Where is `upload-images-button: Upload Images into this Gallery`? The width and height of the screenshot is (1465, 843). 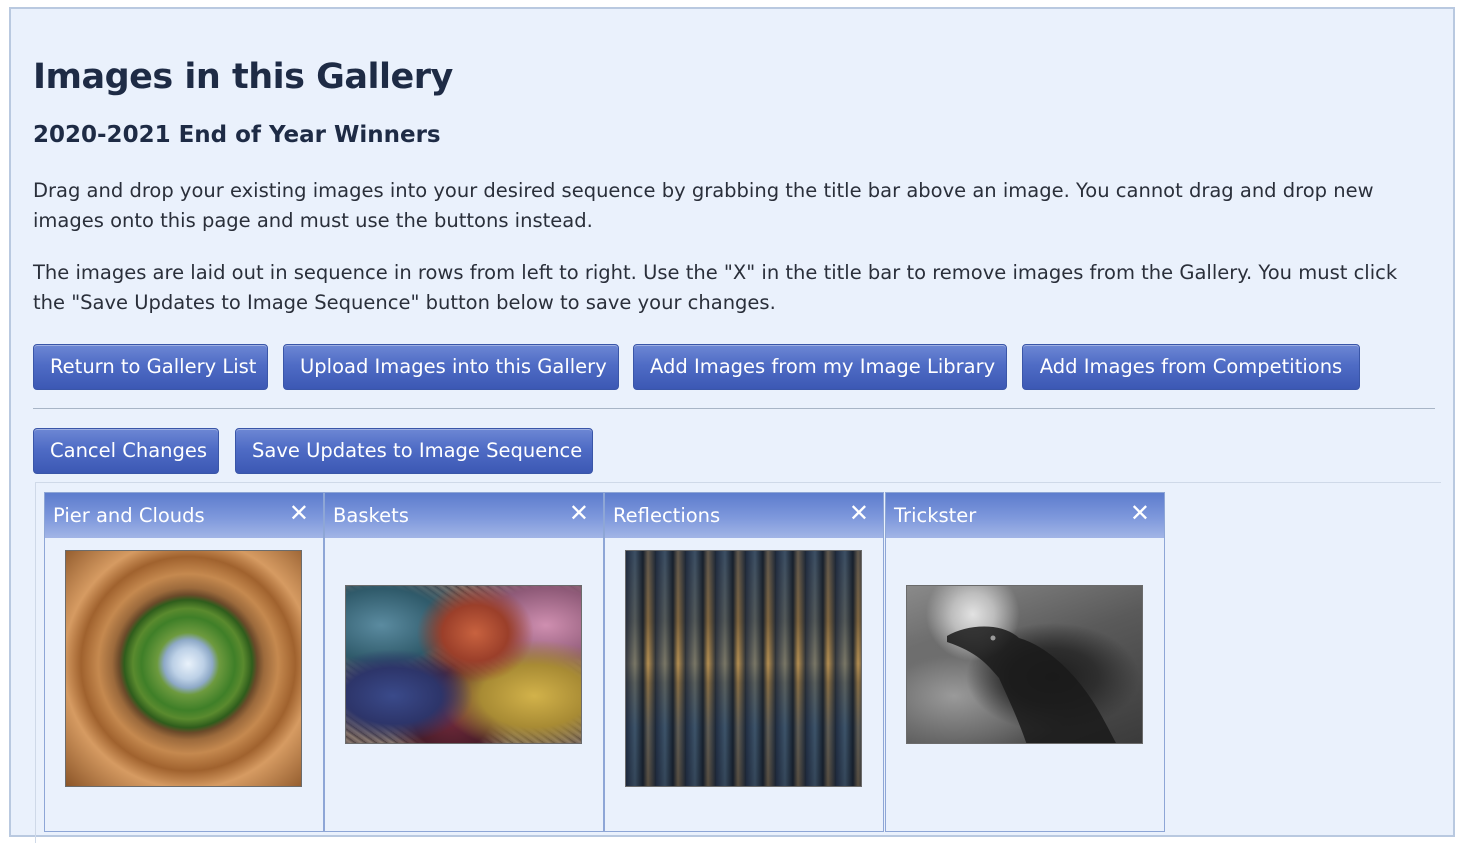
upload-images-button: Upload Images into this Gallery is located at coordinates (451, 367).